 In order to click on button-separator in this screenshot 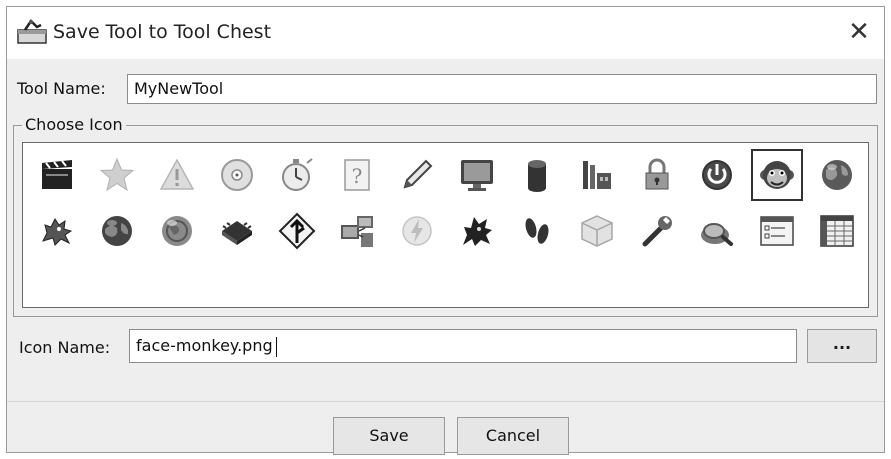, I will do `click(445, 401)`.